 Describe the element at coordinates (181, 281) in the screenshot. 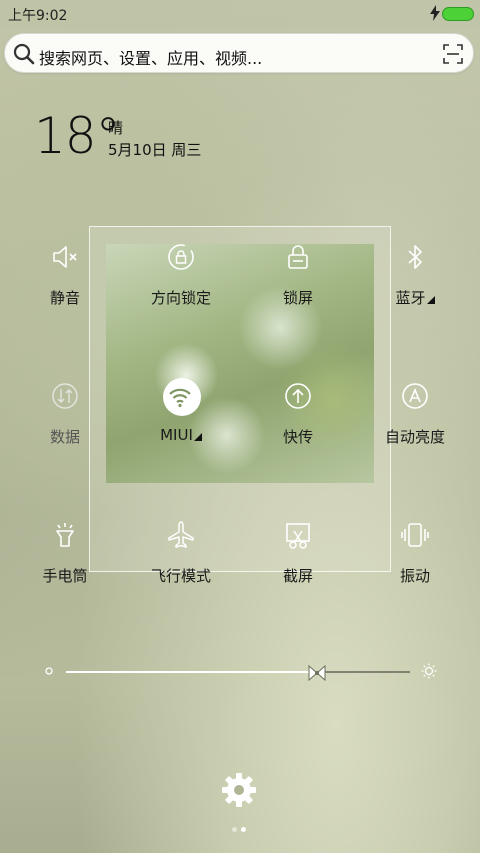

I see `toggle-rotation-lock: 方向锁定` at that location.